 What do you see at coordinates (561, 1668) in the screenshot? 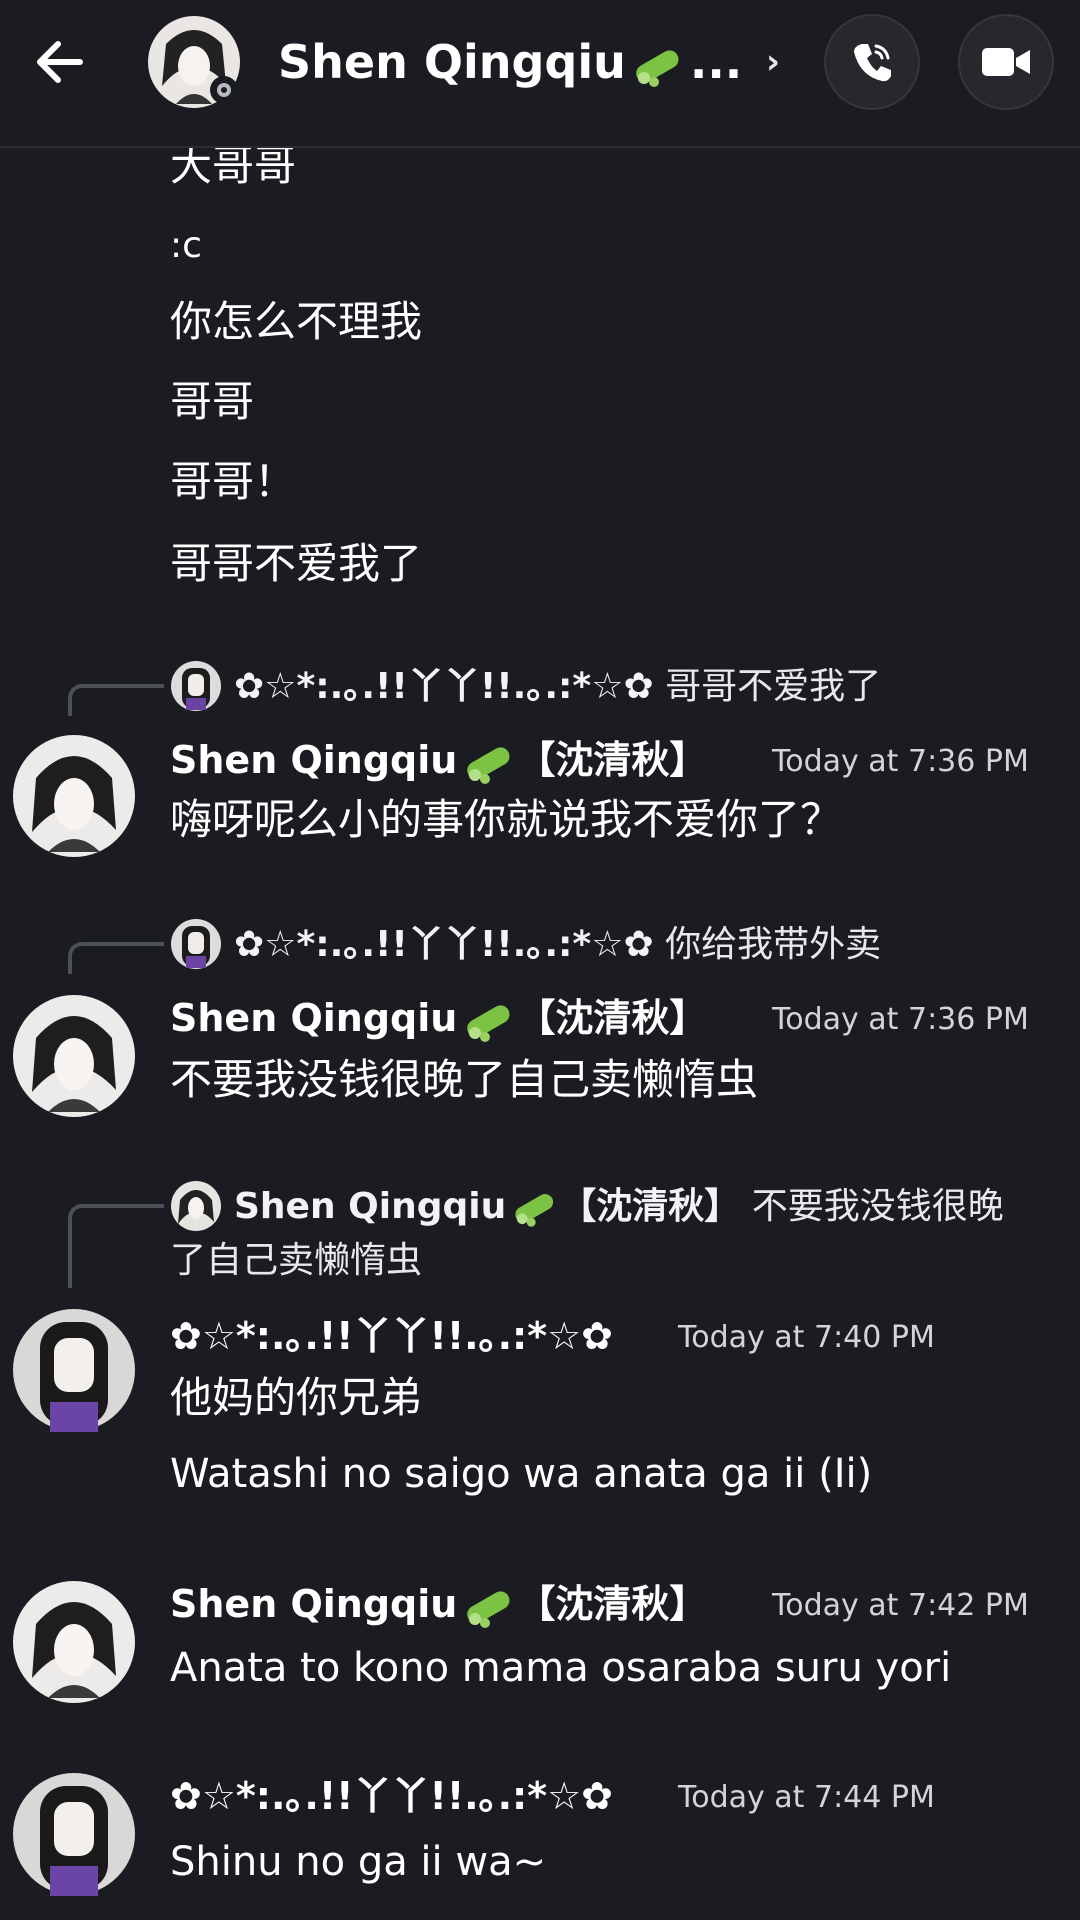
I see `message-text: Anata to kono mama osaraba suru yori` at bounding box center [561, 1668].